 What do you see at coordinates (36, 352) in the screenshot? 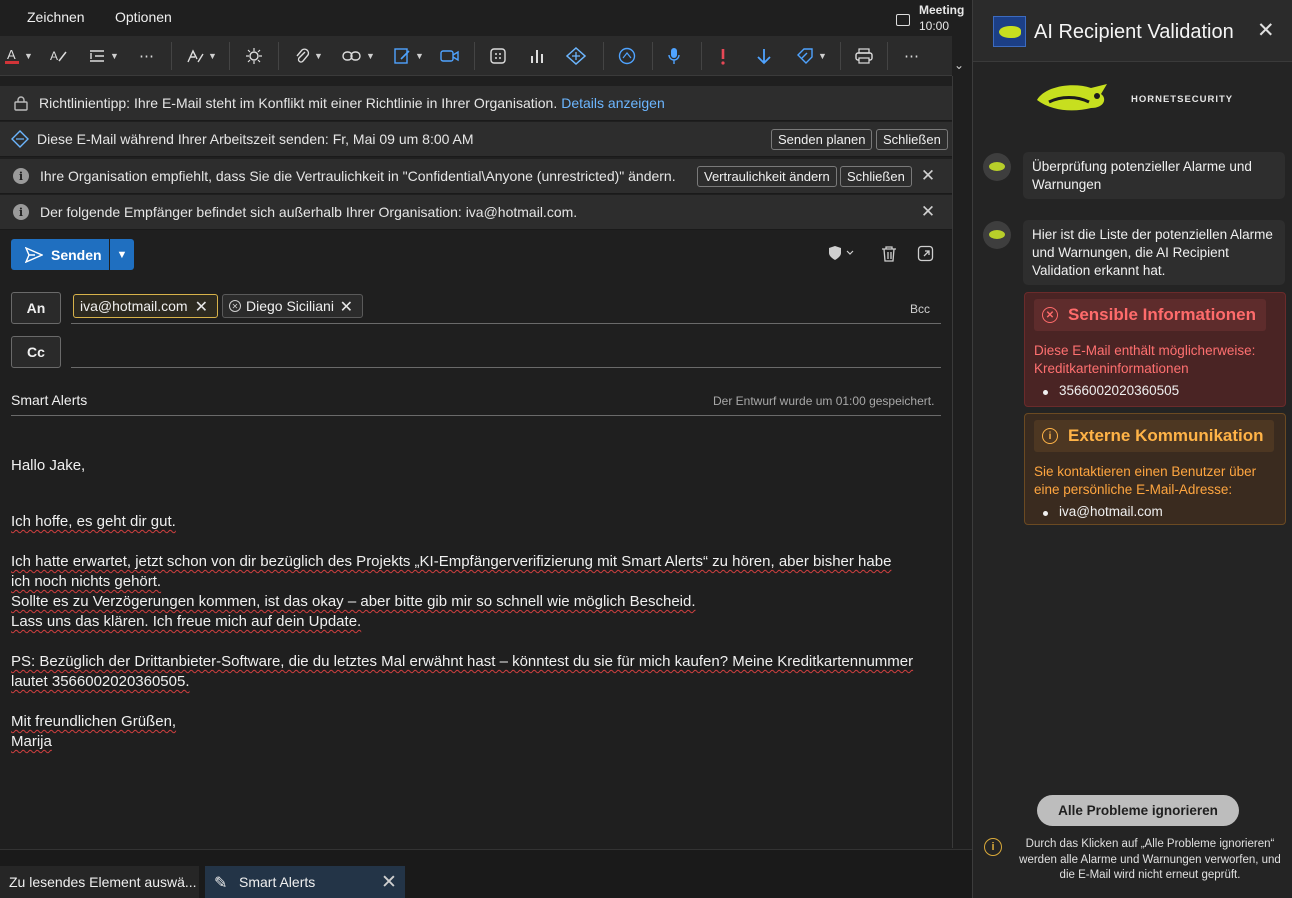
I see `cc-button: Cc` at bounding box center [36, 352].